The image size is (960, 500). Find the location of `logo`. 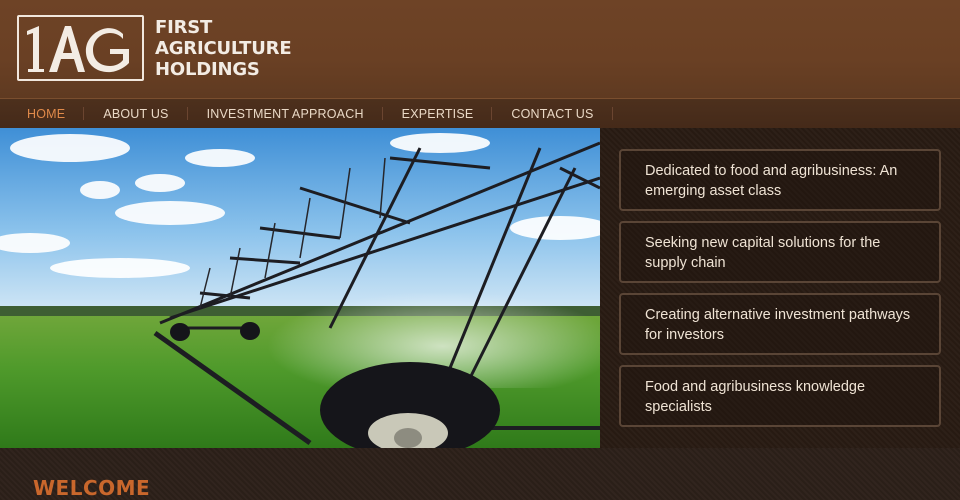

logo is located at coordinates (80, 48).